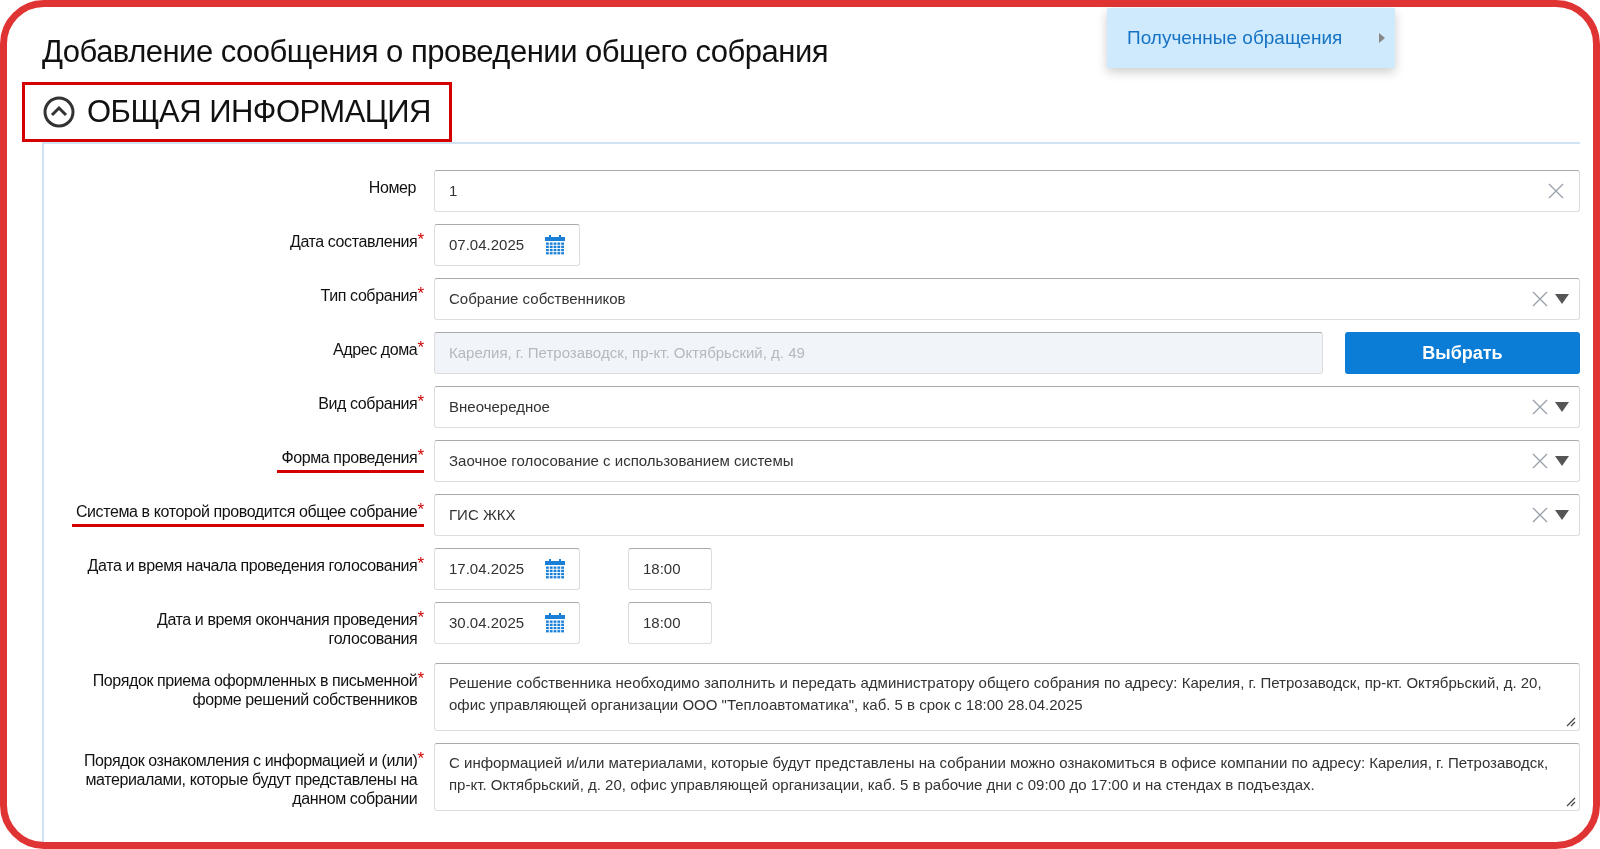 Image resolution: width=1600 pixels, height=849 pixels. What do you see at coordinates (1007, 191) in the screenshot?
I see `input-field: 1` at bounding box center [1007, 191].